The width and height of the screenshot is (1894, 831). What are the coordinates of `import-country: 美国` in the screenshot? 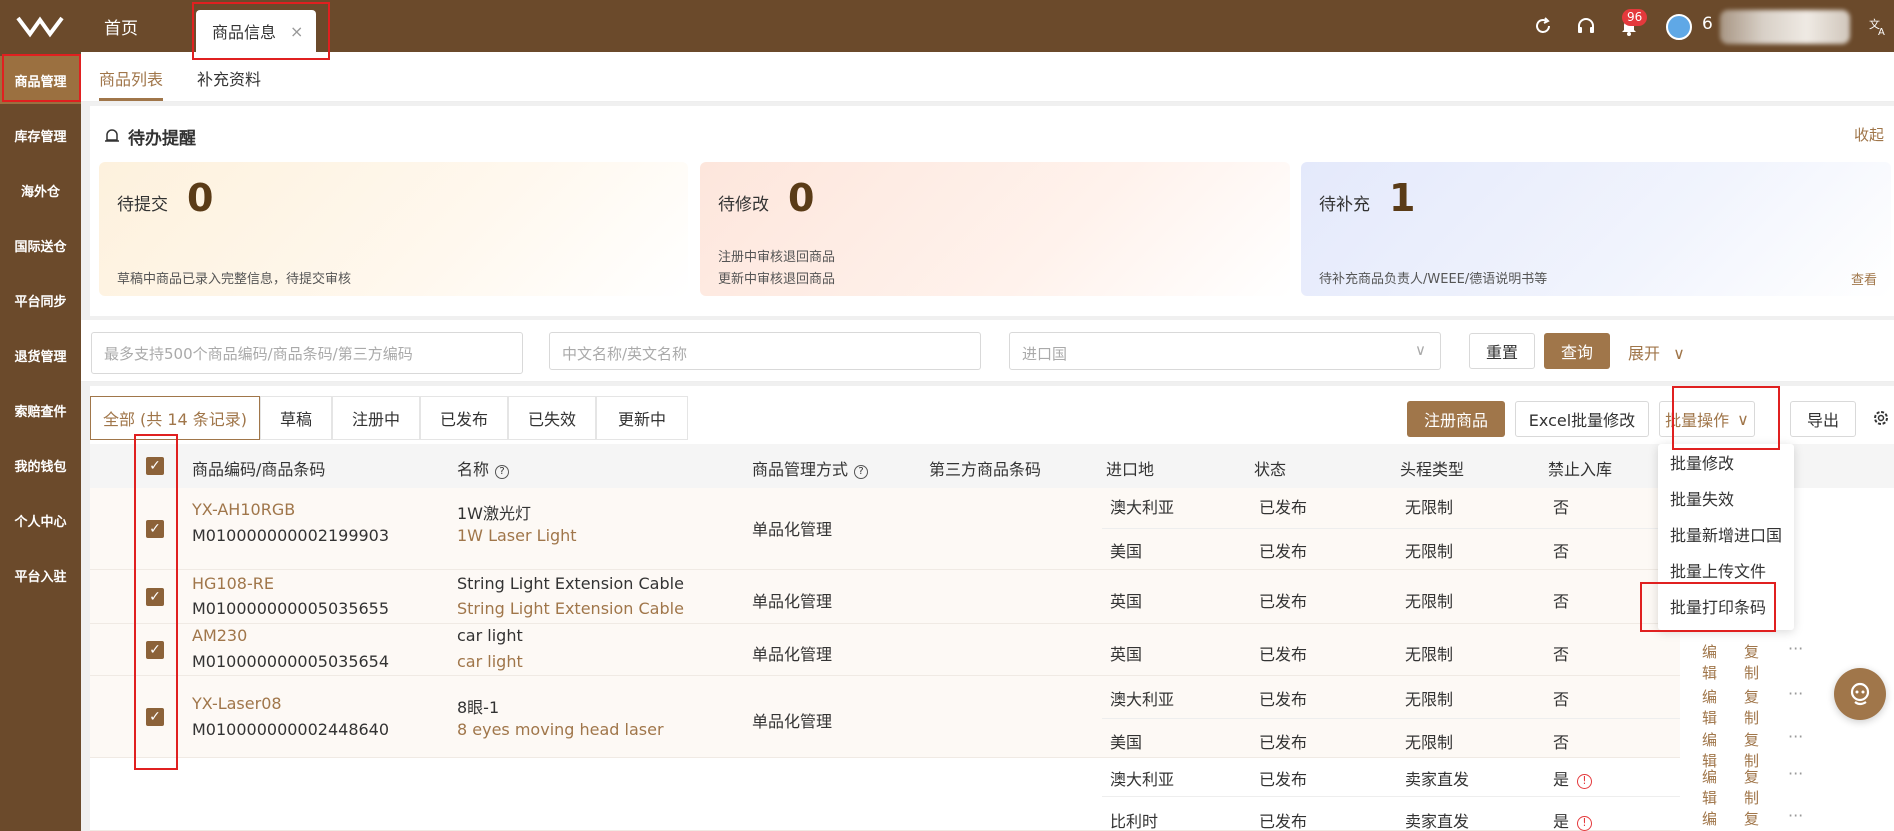 It's located at (1126, 551).